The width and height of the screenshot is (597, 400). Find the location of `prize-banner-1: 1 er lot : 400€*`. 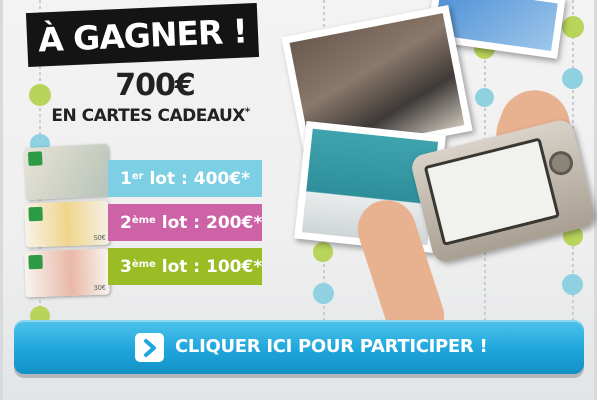

prize-banner-1: 1 er lot : 400€* is located at coordinates (185, 178).